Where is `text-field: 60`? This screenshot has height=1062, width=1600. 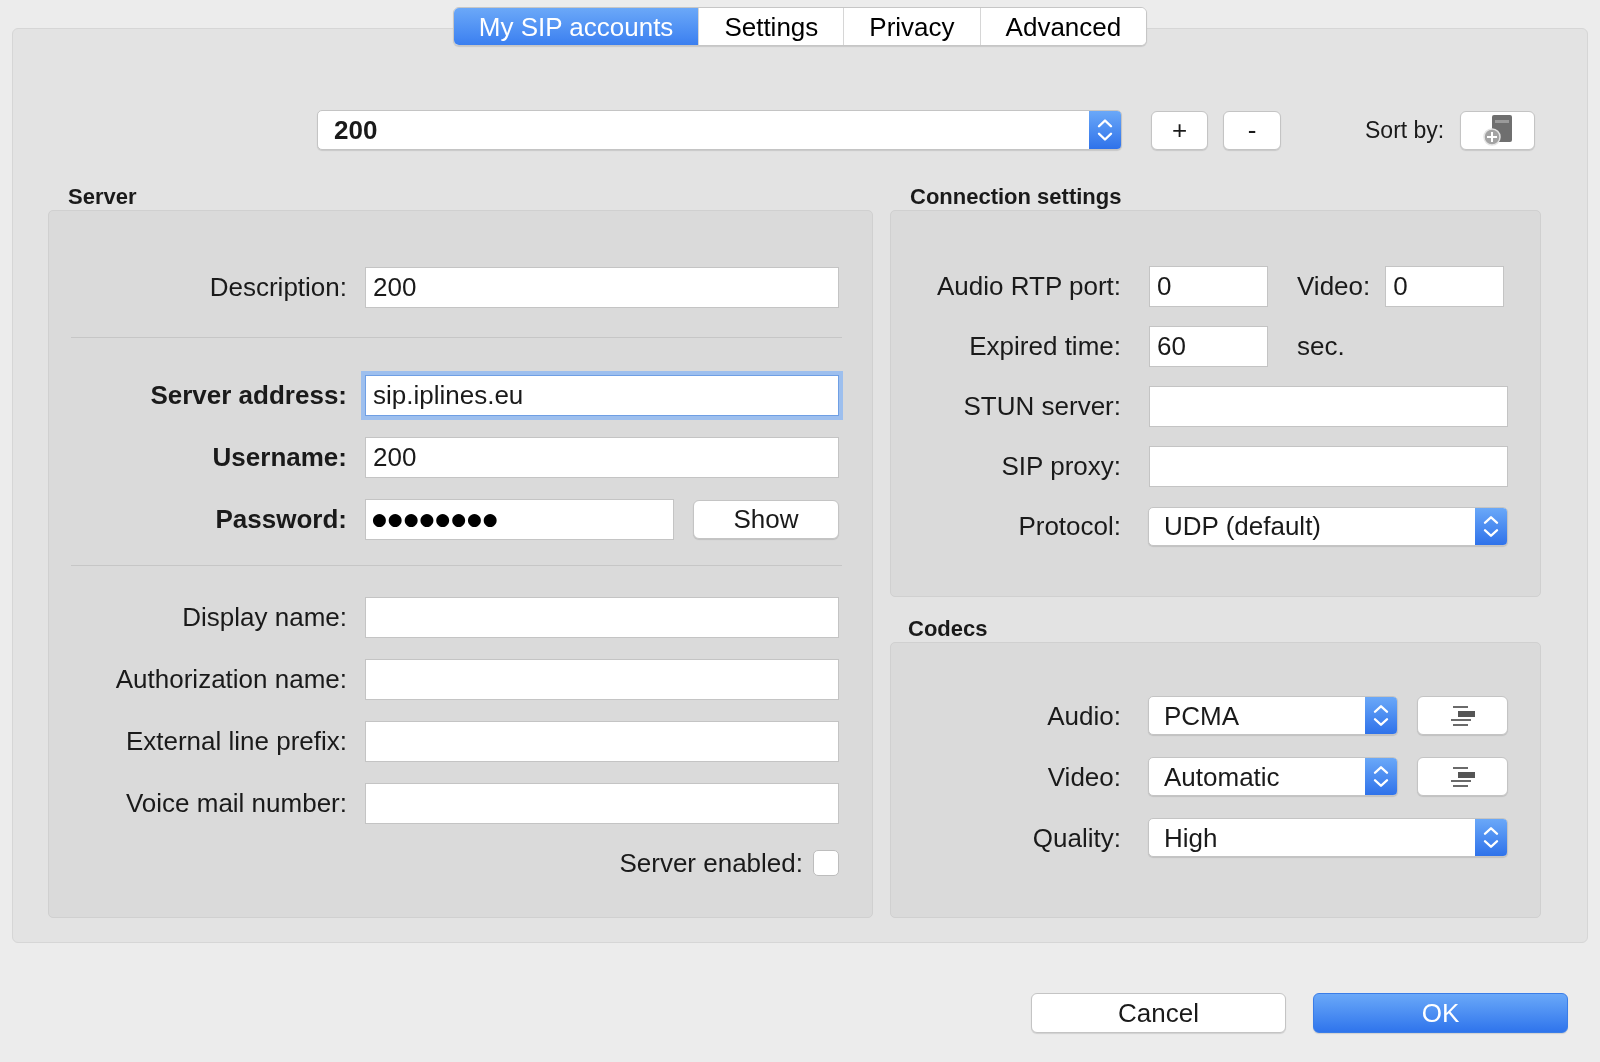 text-field: 60 is located at coordinates (1208, 346).